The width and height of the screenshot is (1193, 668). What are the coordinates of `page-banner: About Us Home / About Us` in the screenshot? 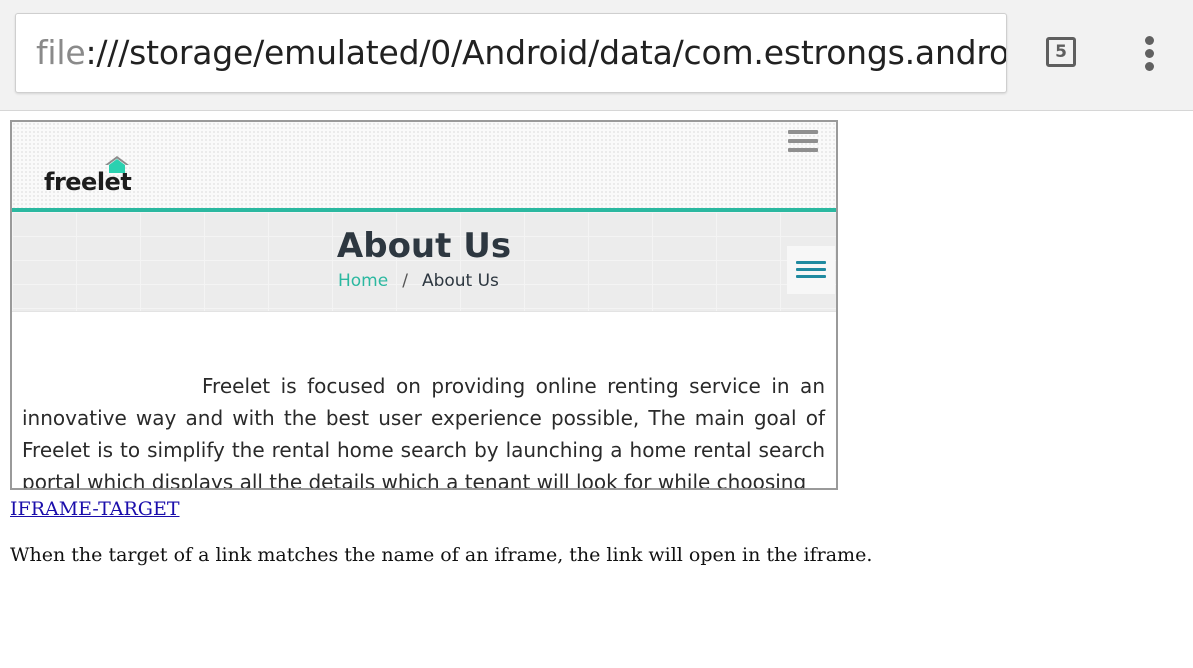 It's located at (424, 262).